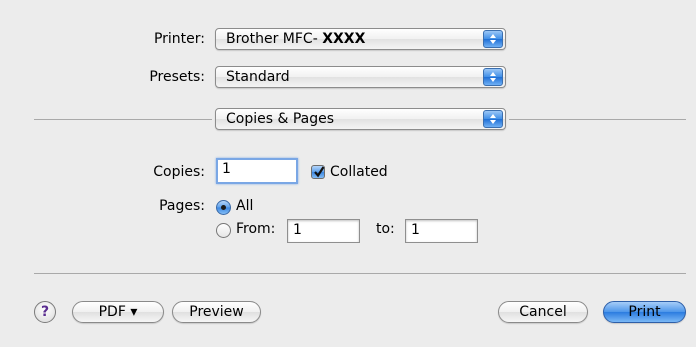 This screenshot has width=696, height=347. What do you see at coordinates (255, 229) in the screenshot?
I see `pages-from-label: From:` at bounding box center [255, 229].